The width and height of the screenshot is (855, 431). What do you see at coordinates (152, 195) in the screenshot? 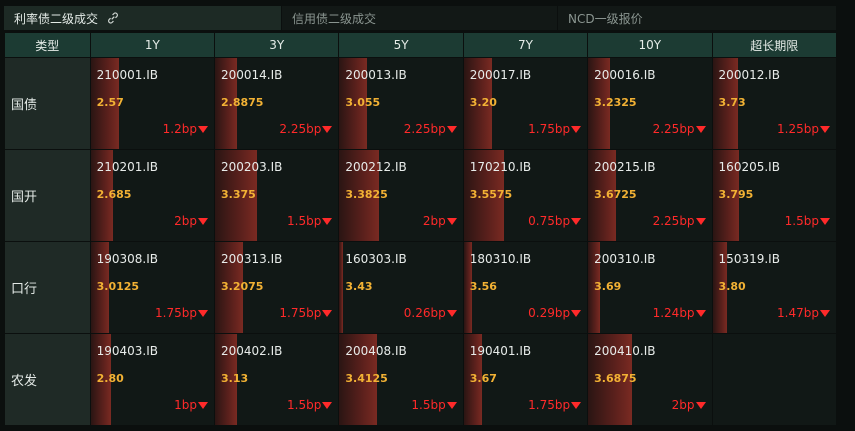
I see `bond-cell: 210201.IB 2.685 2bp` at bounding box center [152, 195].